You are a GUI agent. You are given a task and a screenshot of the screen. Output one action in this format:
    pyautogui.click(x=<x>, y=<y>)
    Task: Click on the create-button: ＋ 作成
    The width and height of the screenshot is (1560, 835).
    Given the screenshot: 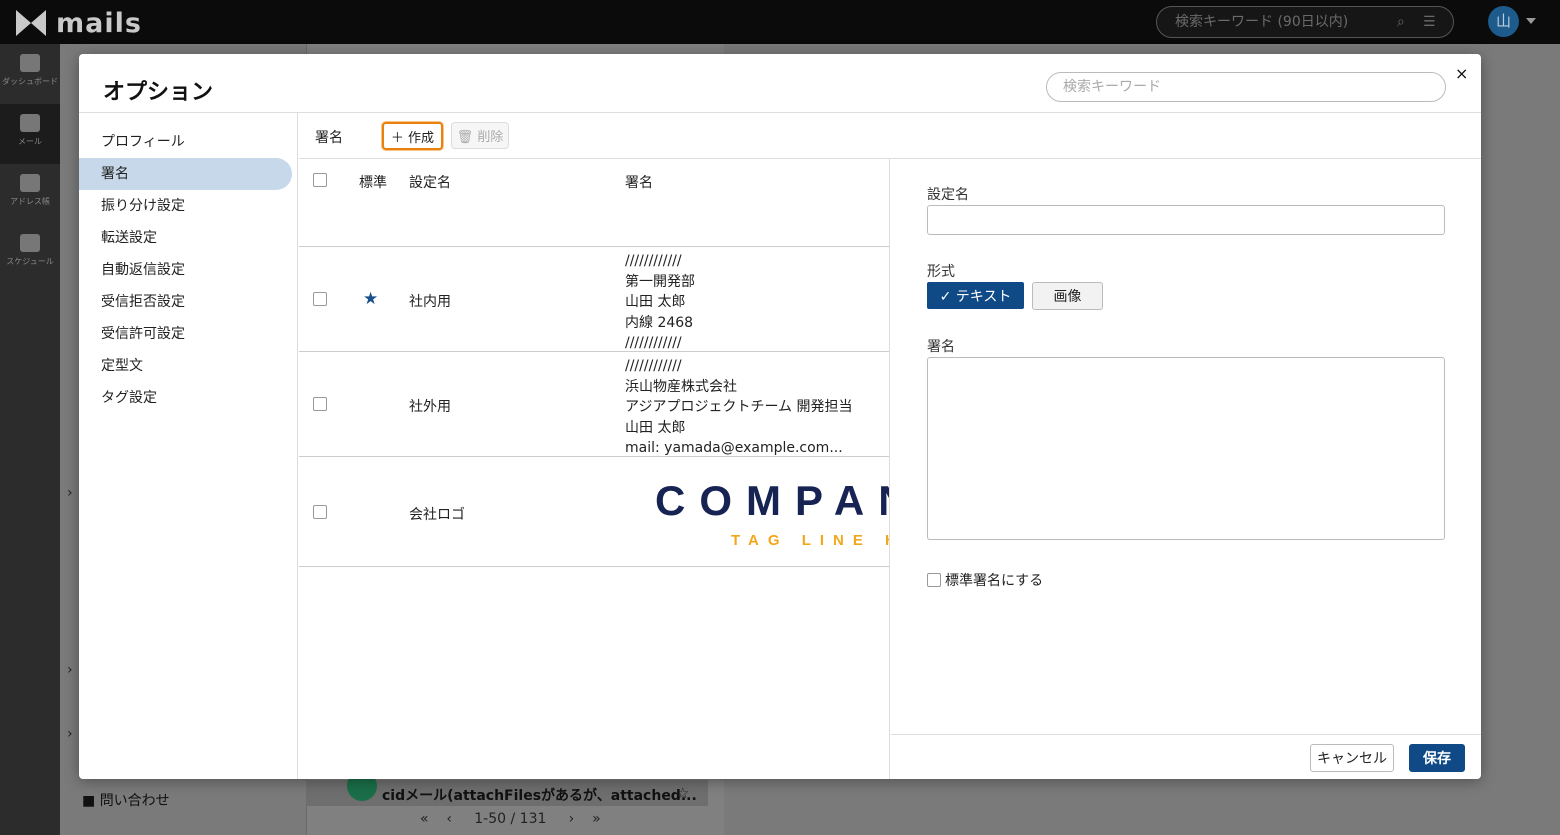 What is the action you would take?
    pyautogui.click(x=412, y=136)
    